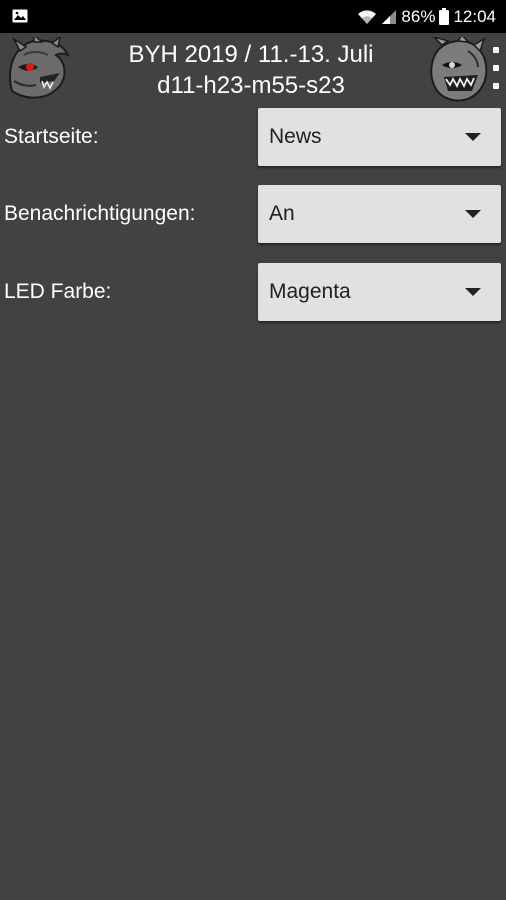  What do you see at coordinates (100, 213) in the screenshot?
I see `benachrichtigungen-label: Benachrichtigungen:` at bounding box center [100, 213].